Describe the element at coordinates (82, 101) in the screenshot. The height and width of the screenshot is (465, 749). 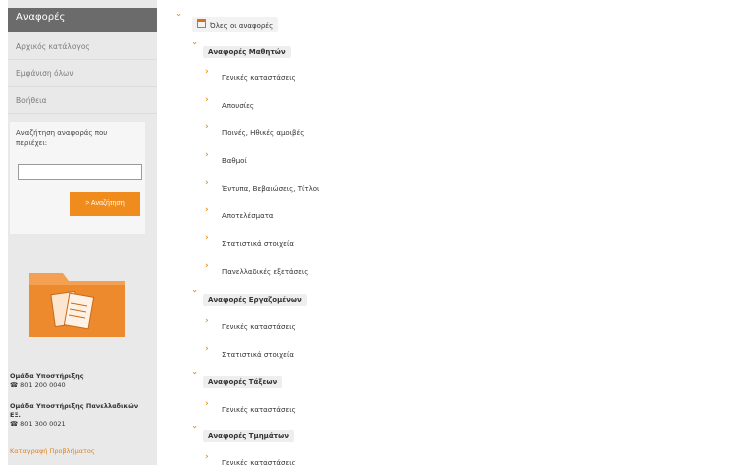
I see `sidebar-link-help: Βοήθεια` at that location.